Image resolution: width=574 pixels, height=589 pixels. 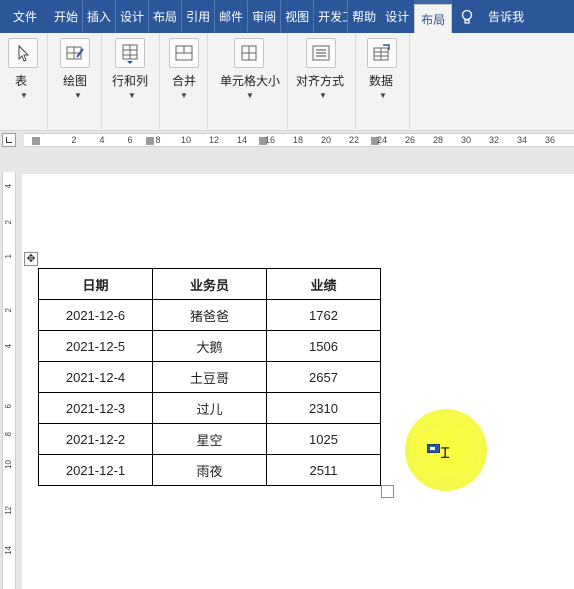 I want to click on cell-date: 2021-12-5, so click(x=95, y=346).